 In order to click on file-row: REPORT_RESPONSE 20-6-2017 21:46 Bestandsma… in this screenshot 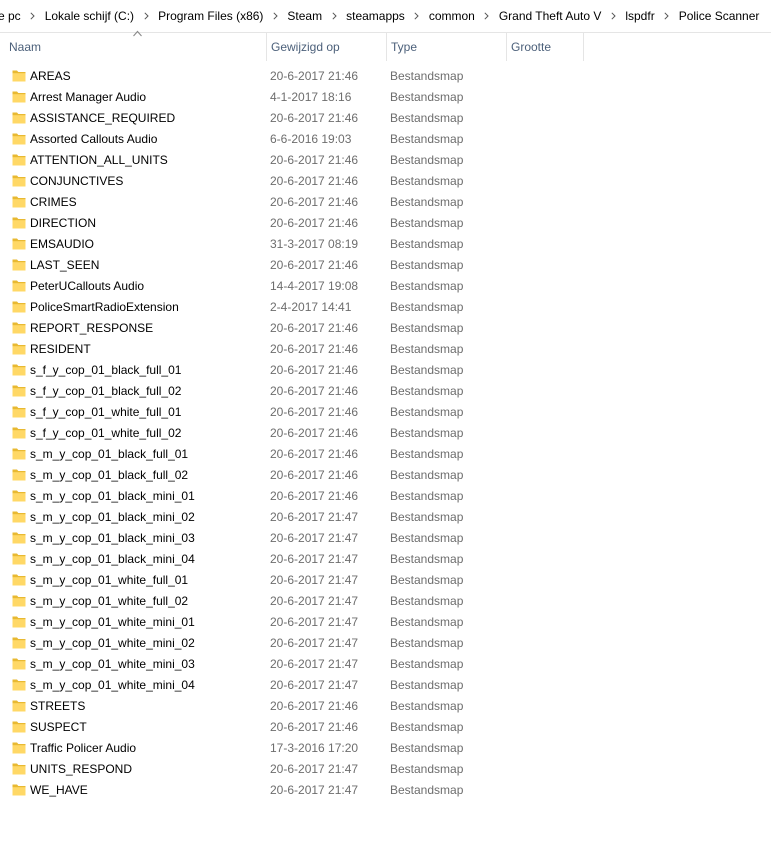, I will do `click(385, 328)`.